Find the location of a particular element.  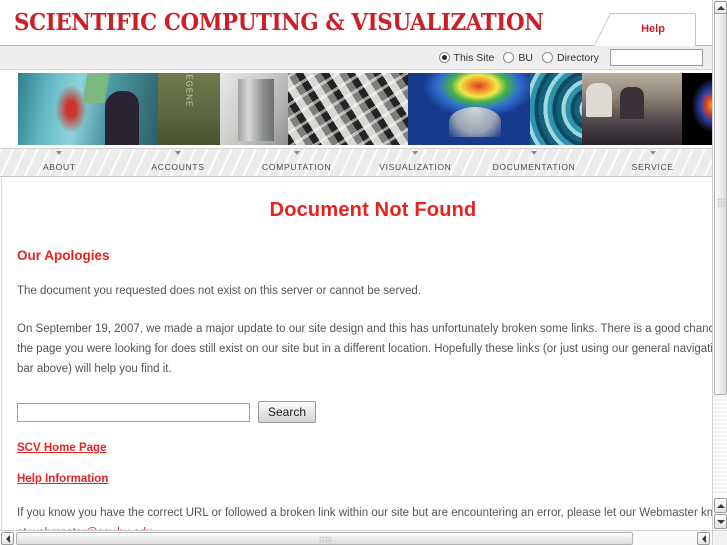

search-scope-this-site: This Site is located at coordinates (466, 57).